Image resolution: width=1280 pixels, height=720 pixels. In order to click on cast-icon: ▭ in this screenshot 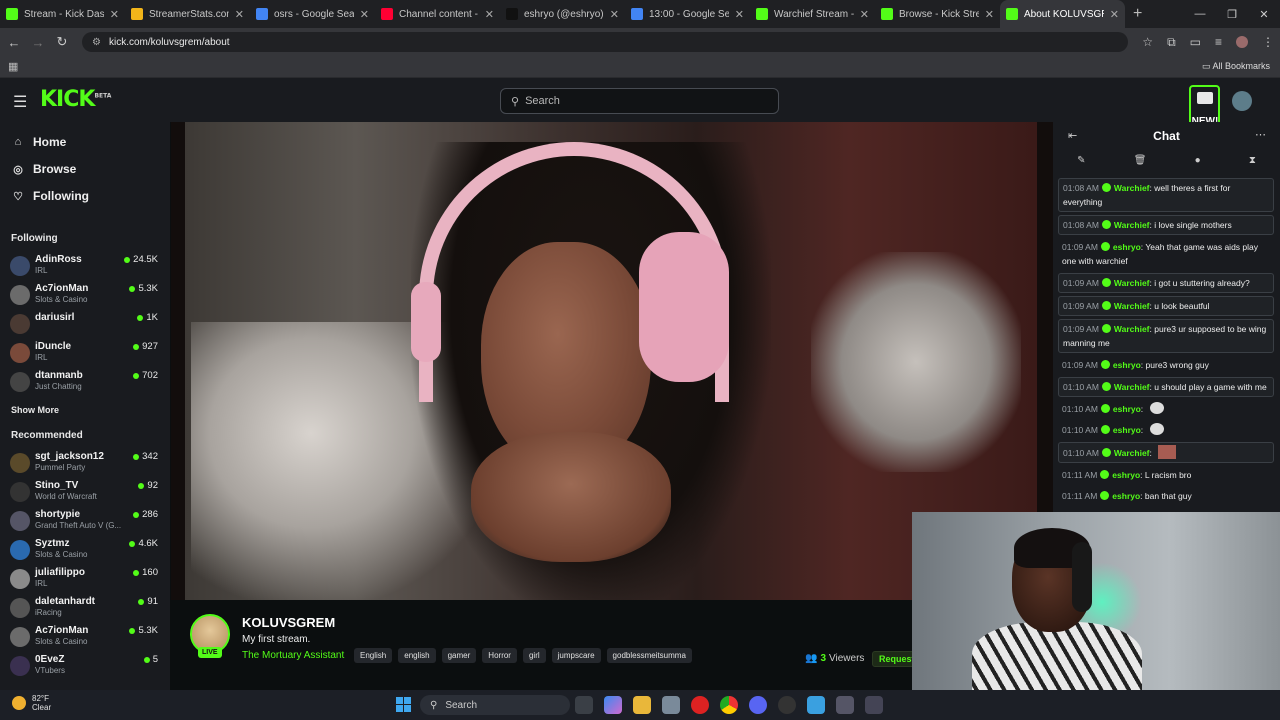, I will do `click(1195, 42)`.